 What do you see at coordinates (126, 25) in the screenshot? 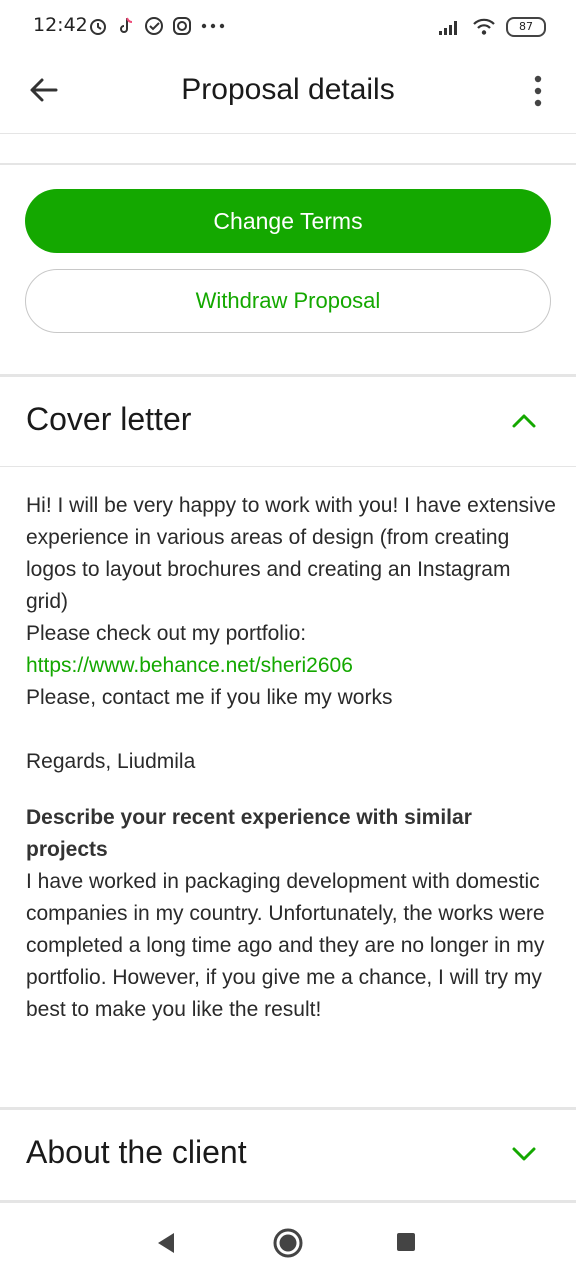
I see `tiktok-icon` at bounding box center [126, 25].